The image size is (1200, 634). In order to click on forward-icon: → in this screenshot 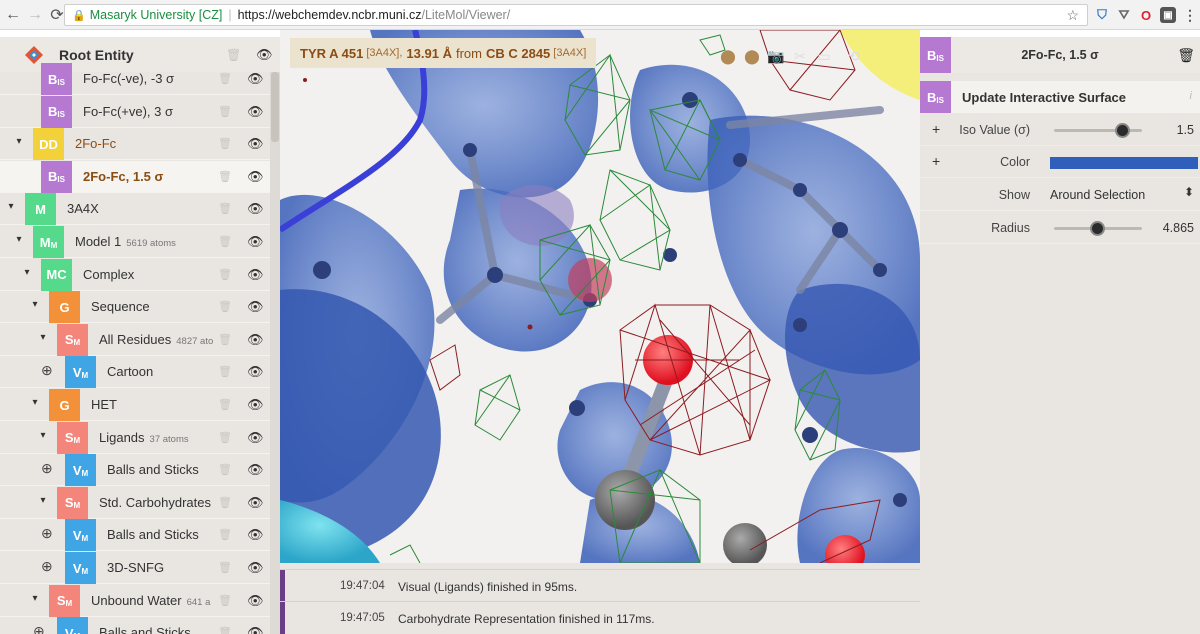, I will do `click(35, 15)`.